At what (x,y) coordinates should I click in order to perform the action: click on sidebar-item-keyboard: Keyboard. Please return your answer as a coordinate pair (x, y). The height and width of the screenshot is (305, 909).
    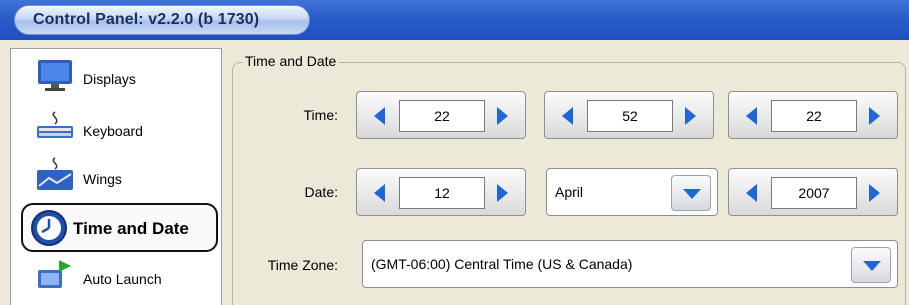
    Looking at the image, I should click on (117, 128).